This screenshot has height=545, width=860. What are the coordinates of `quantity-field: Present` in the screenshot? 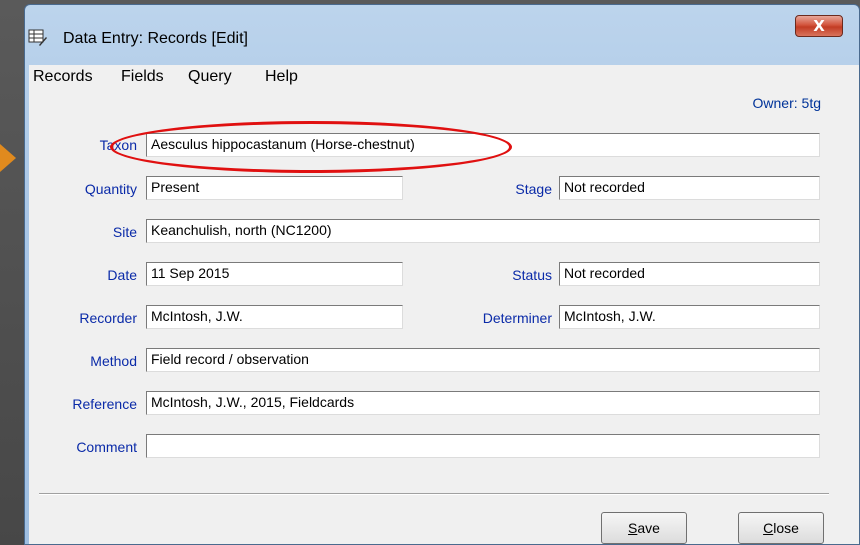 It's located at (274, 188).